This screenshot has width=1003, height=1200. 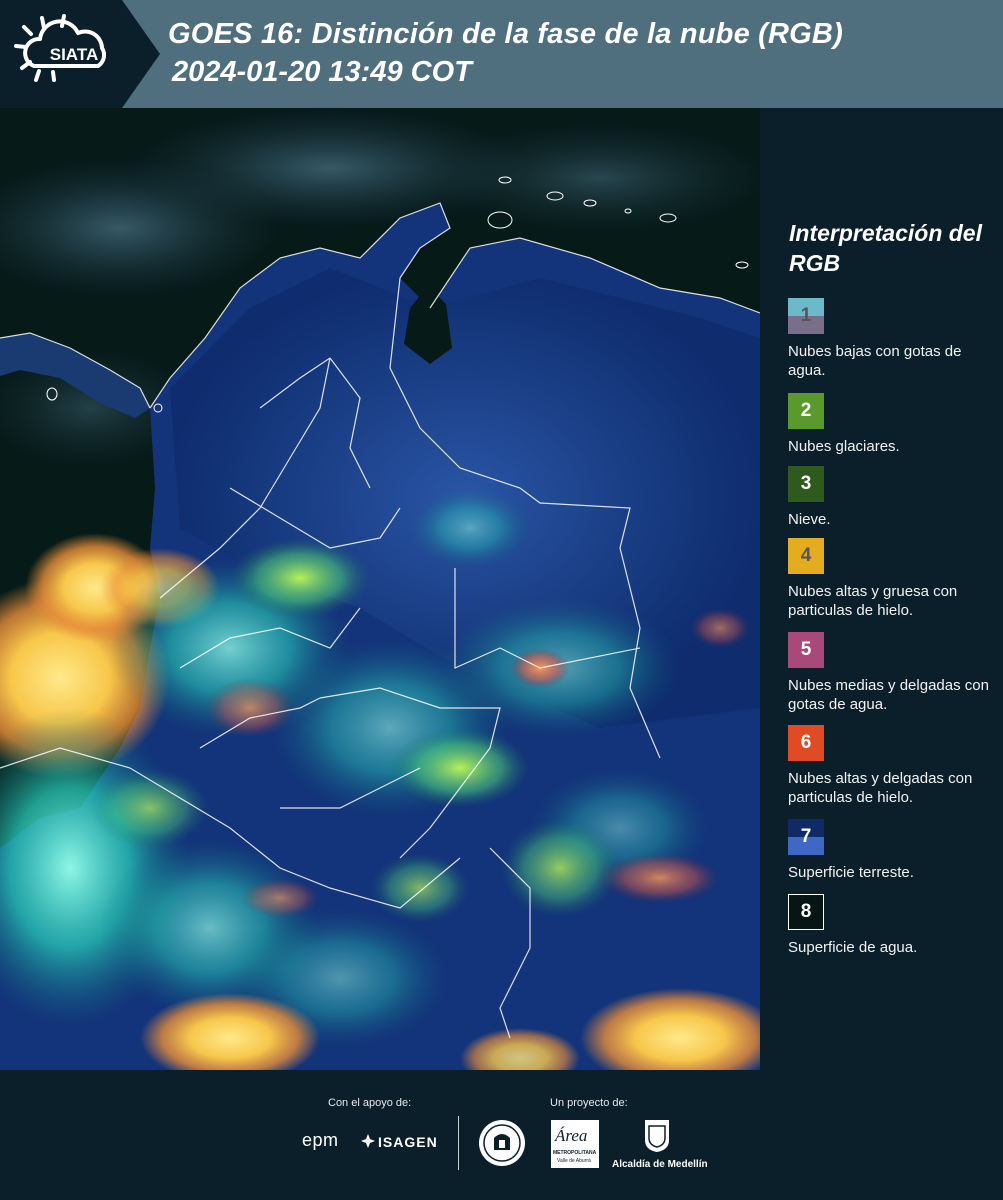 I want to click on legend-label-3: Nieve., so click(x=809, y=519).